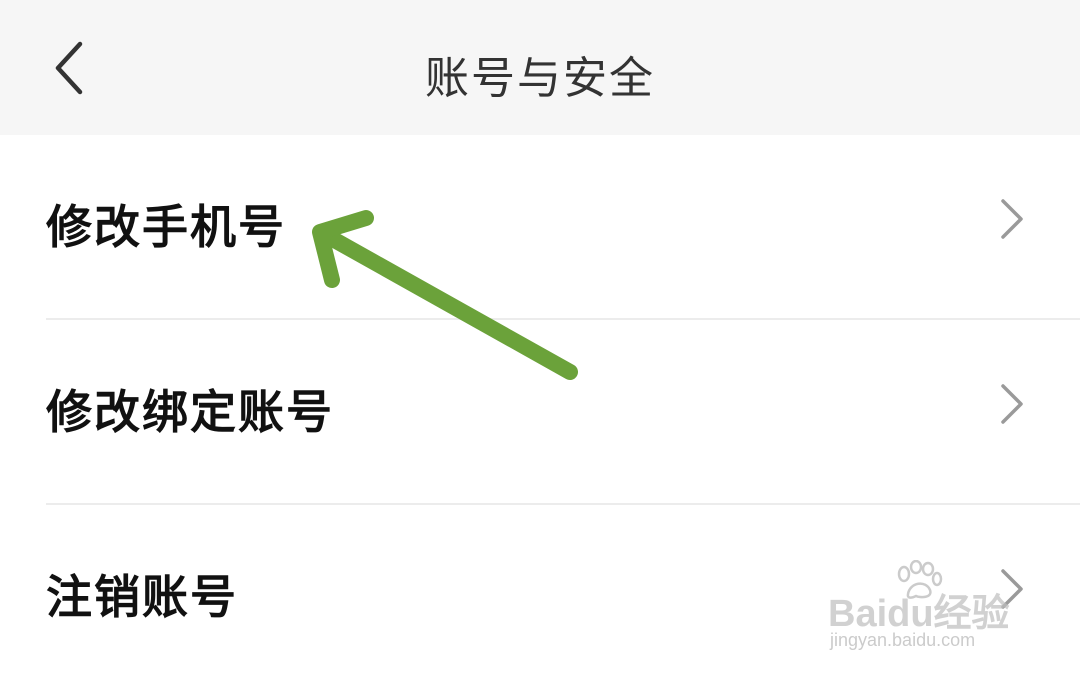  Describe the element at coordinates (142, 597) in the screenshot. I see `cancel-account-label: 注销账号` at that location.